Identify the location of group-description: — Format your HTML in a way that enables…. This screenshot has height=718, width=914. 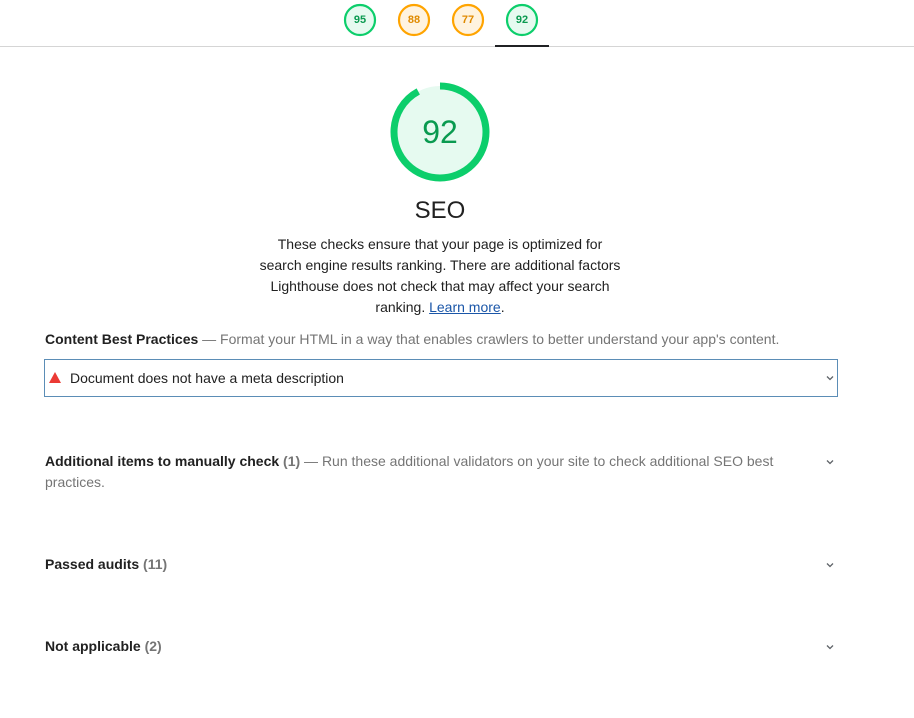
(489, 339).